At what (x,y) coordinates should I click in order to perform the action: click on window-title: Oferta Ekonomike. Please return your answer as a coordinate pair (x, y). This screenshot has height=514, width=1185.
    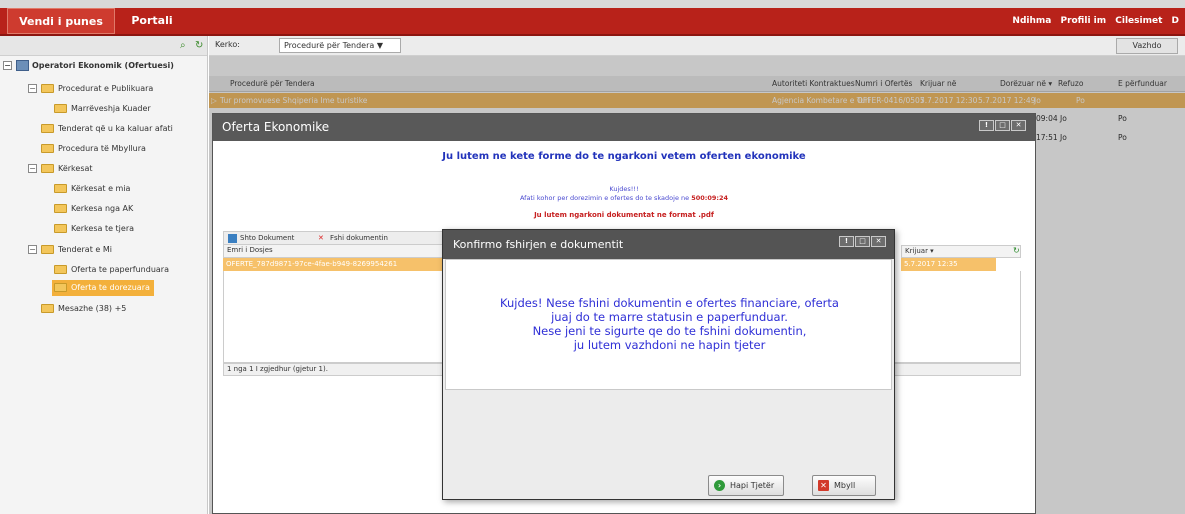
    Looking at the image, I should click on (624, 127).